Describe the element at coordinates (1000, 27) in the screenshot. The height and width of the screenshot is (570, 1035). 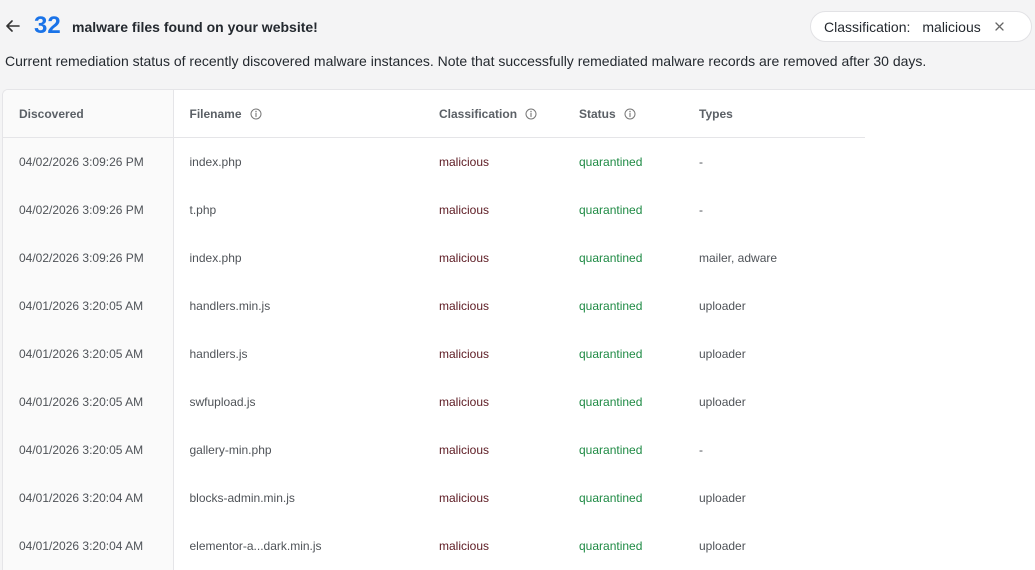
I see `close-icon` at that location.